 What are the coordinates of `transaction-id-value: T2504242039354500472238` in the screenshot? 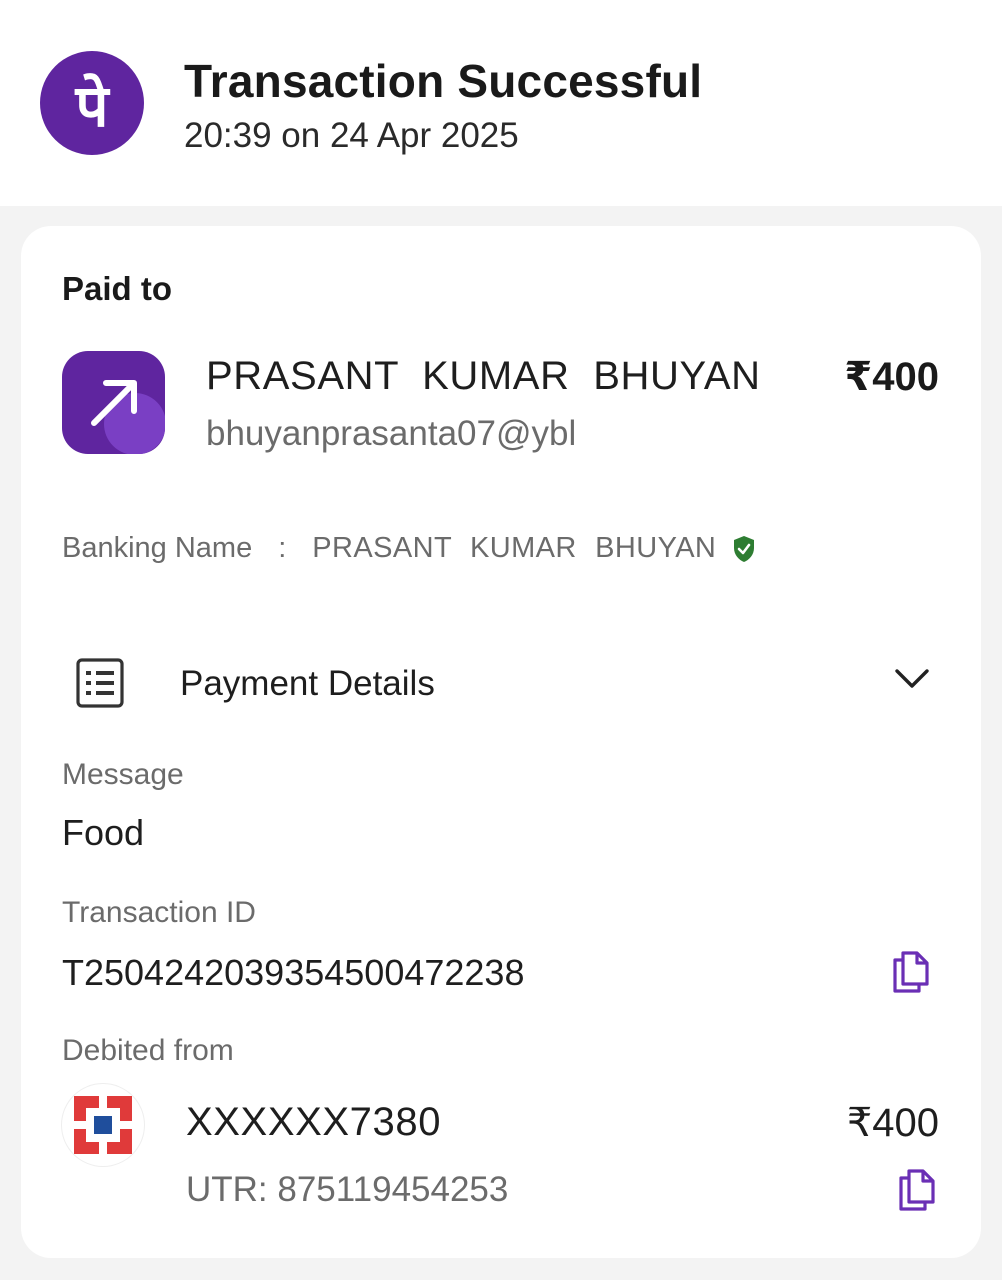 It's located at (293, 972).